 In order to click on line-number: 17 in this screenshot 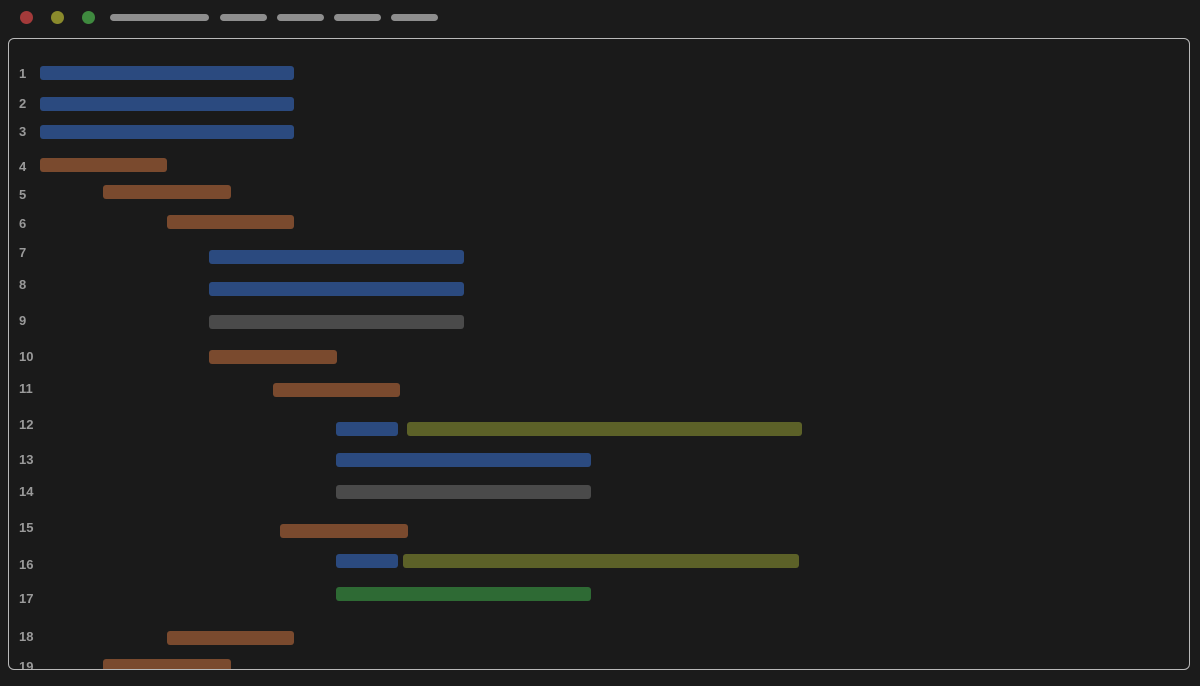, I will do `click(26, 598)`.